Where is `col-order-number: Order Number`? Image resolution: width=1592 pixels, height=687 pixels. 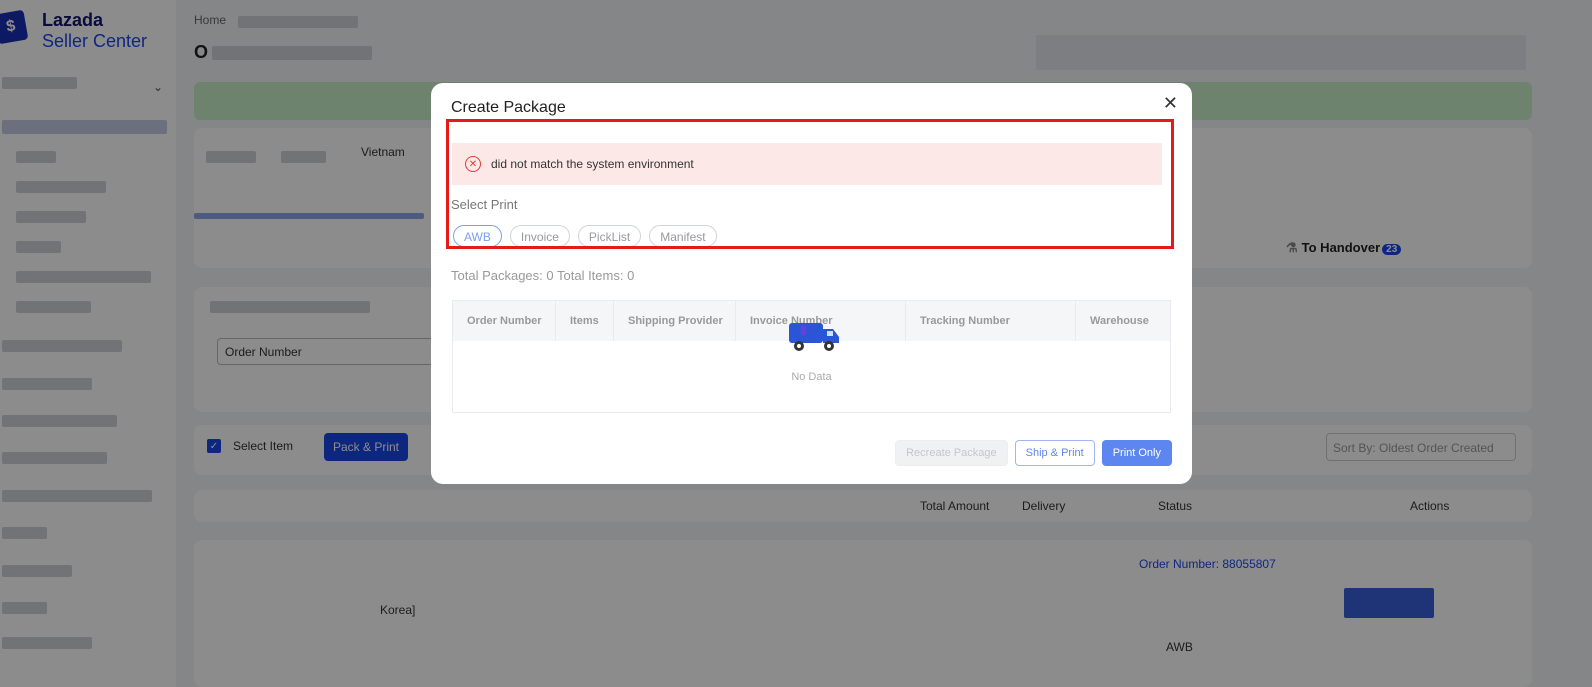 col-order-number: Order Number is located at coordinates (504, 321).